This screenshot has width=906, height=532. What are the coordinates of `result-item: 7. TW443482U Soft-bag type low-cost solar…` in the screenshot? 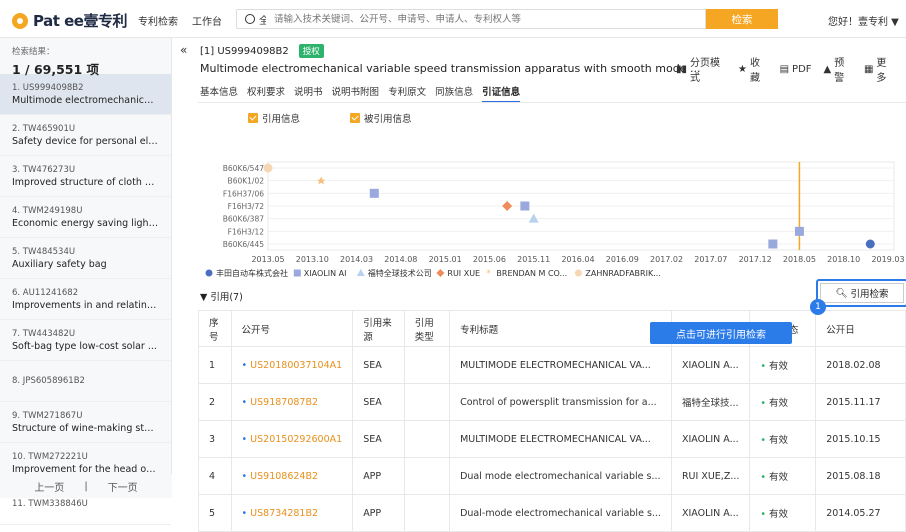 It's located at (85, 340).